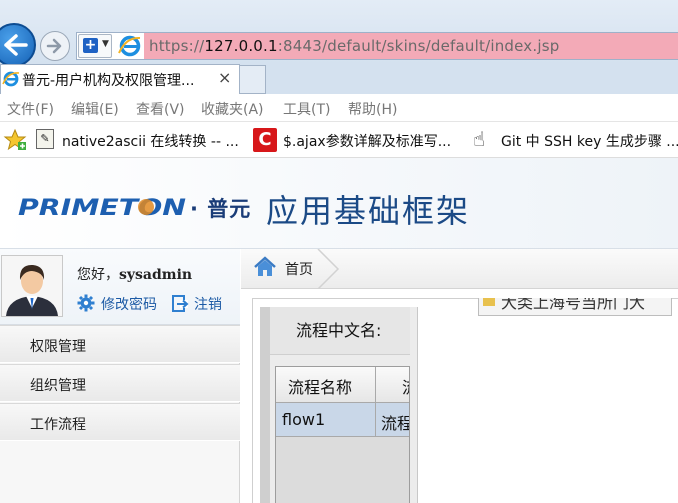 This screenshot has width=678, height=503. I want to click on home-icon, so click(265, 266).